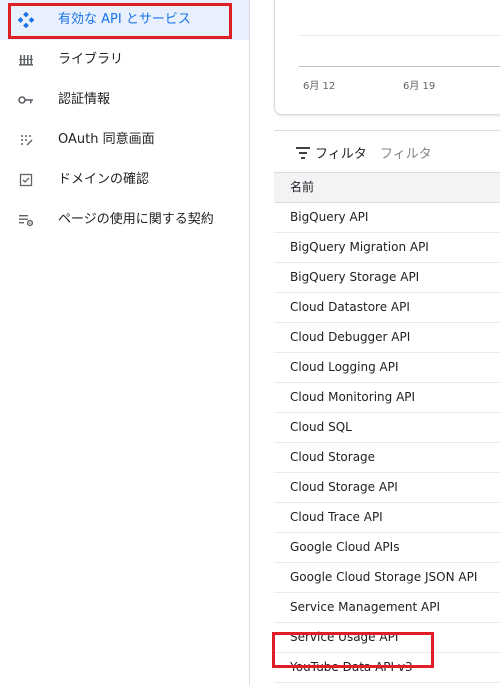  What do you see at coordinates (84, 99) in the screenshot?
I see `sidebar-item-label: 認証情報` at bounding box center [84, 99].